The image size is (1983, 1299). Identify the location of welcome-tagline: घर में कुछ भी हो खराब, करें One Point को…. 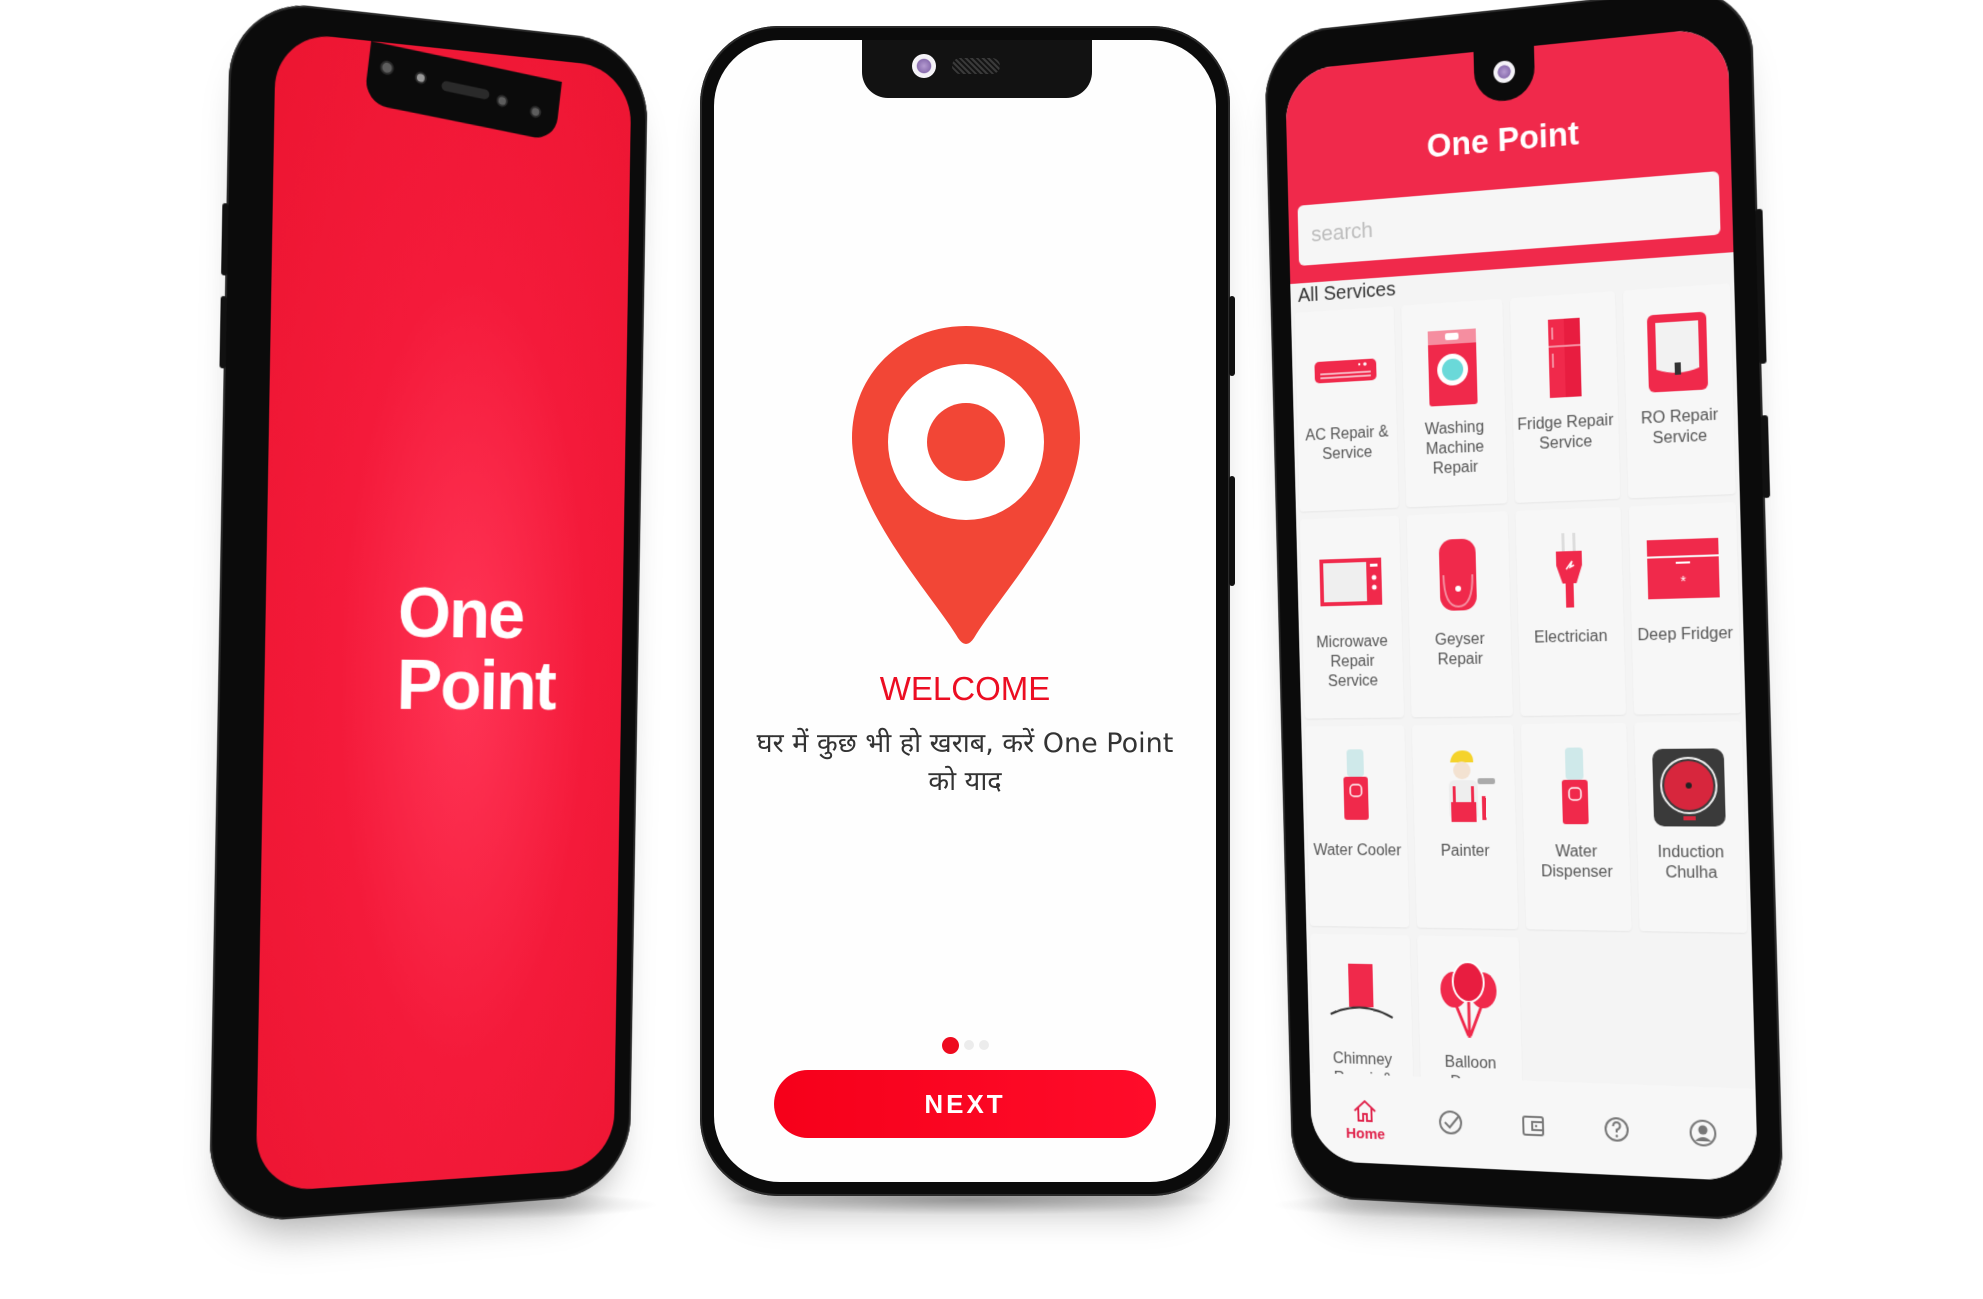
(965, 762).